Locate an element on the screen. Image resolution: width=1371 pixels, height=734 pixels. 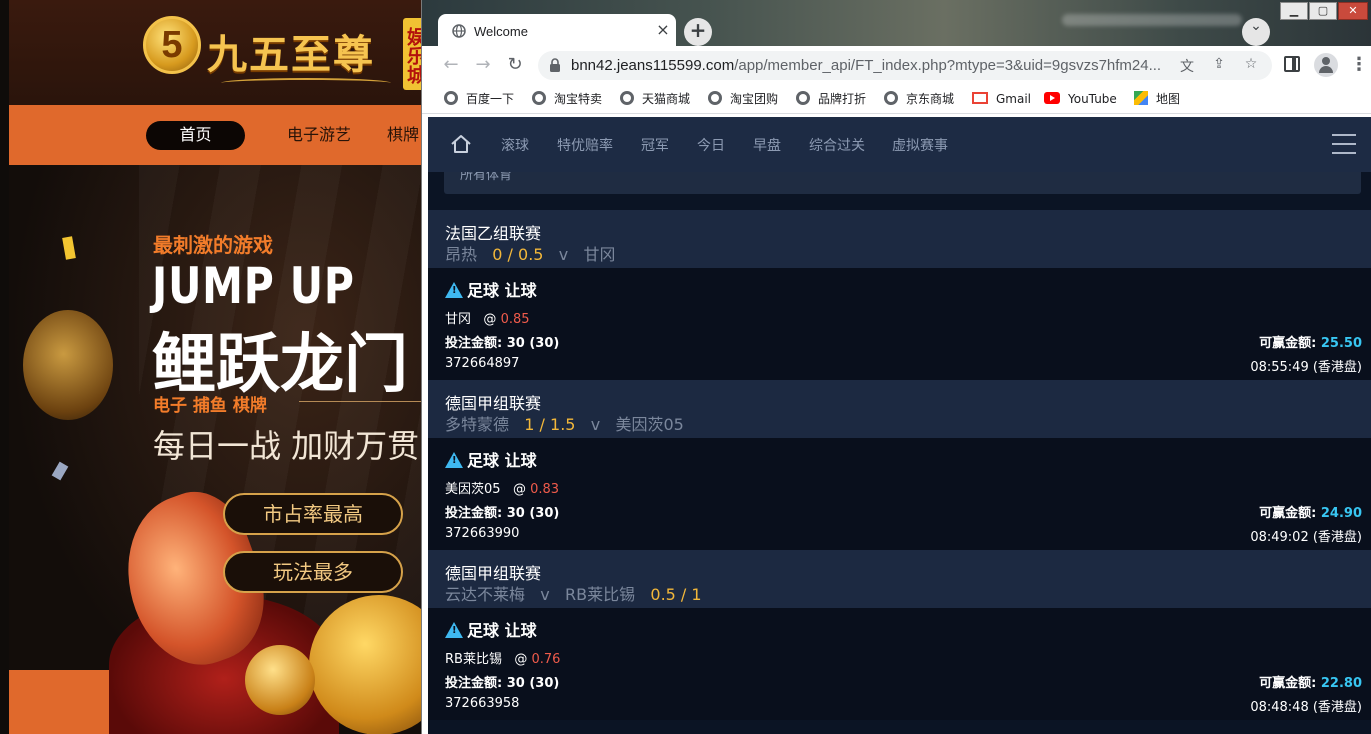
tab-strip: Welcome × + ⌄ ▁ ▢ ✕ is located at coordinates (896, 24).